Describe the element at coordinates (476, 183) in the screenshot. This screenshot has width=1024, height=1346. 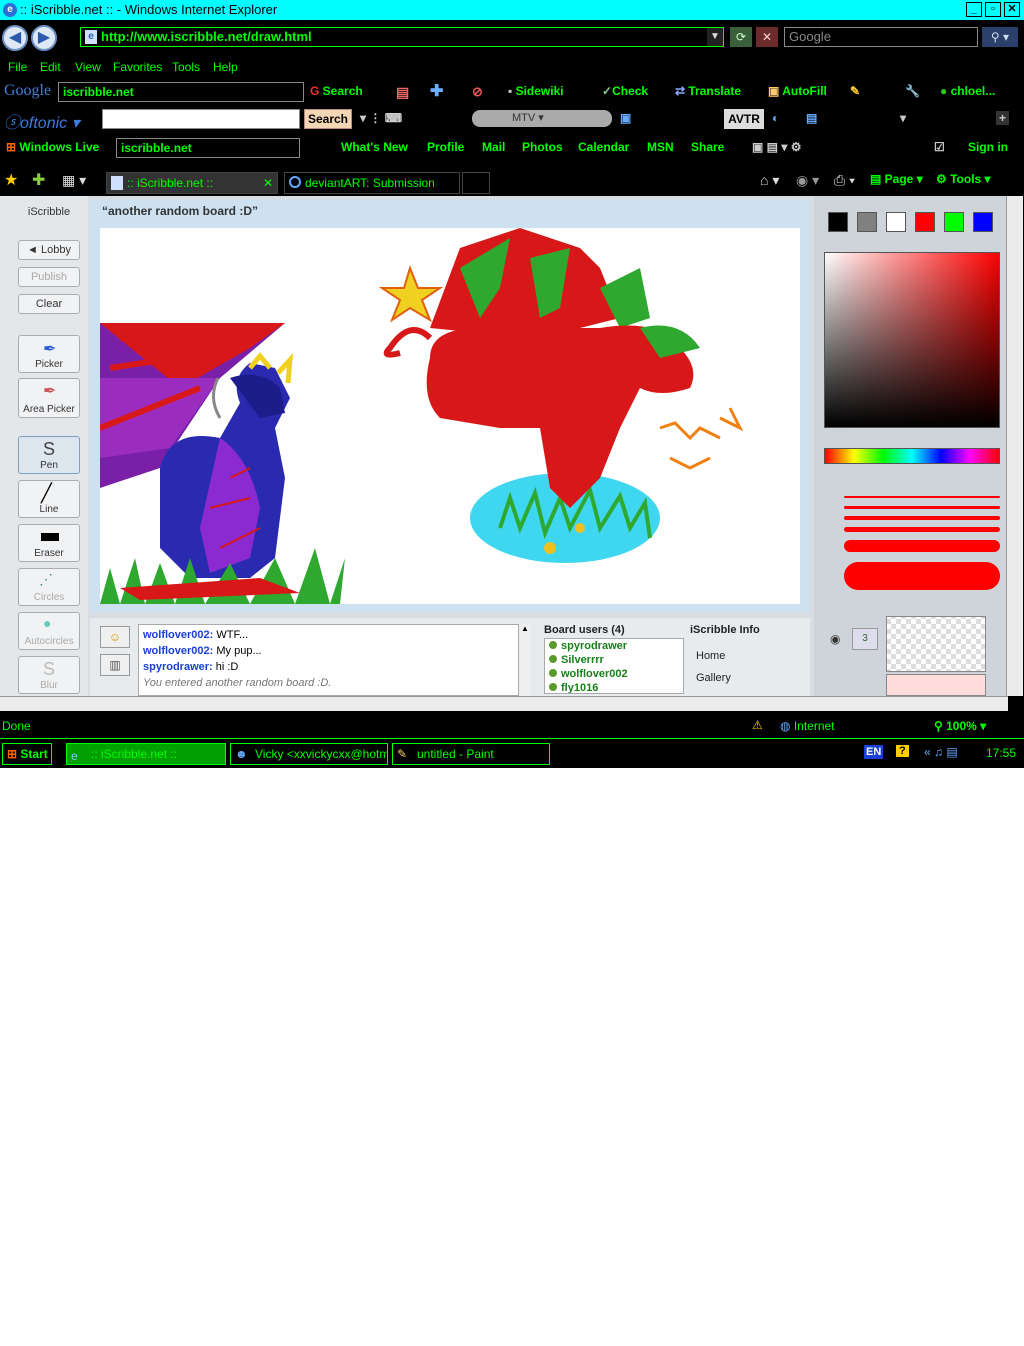
I see `new-tab-button` at that location.